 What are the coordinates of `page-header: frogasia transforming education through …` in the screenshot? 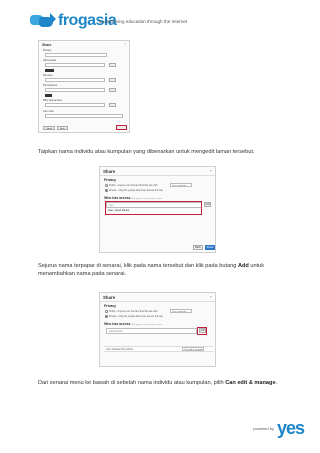 It's located at (160, 20).